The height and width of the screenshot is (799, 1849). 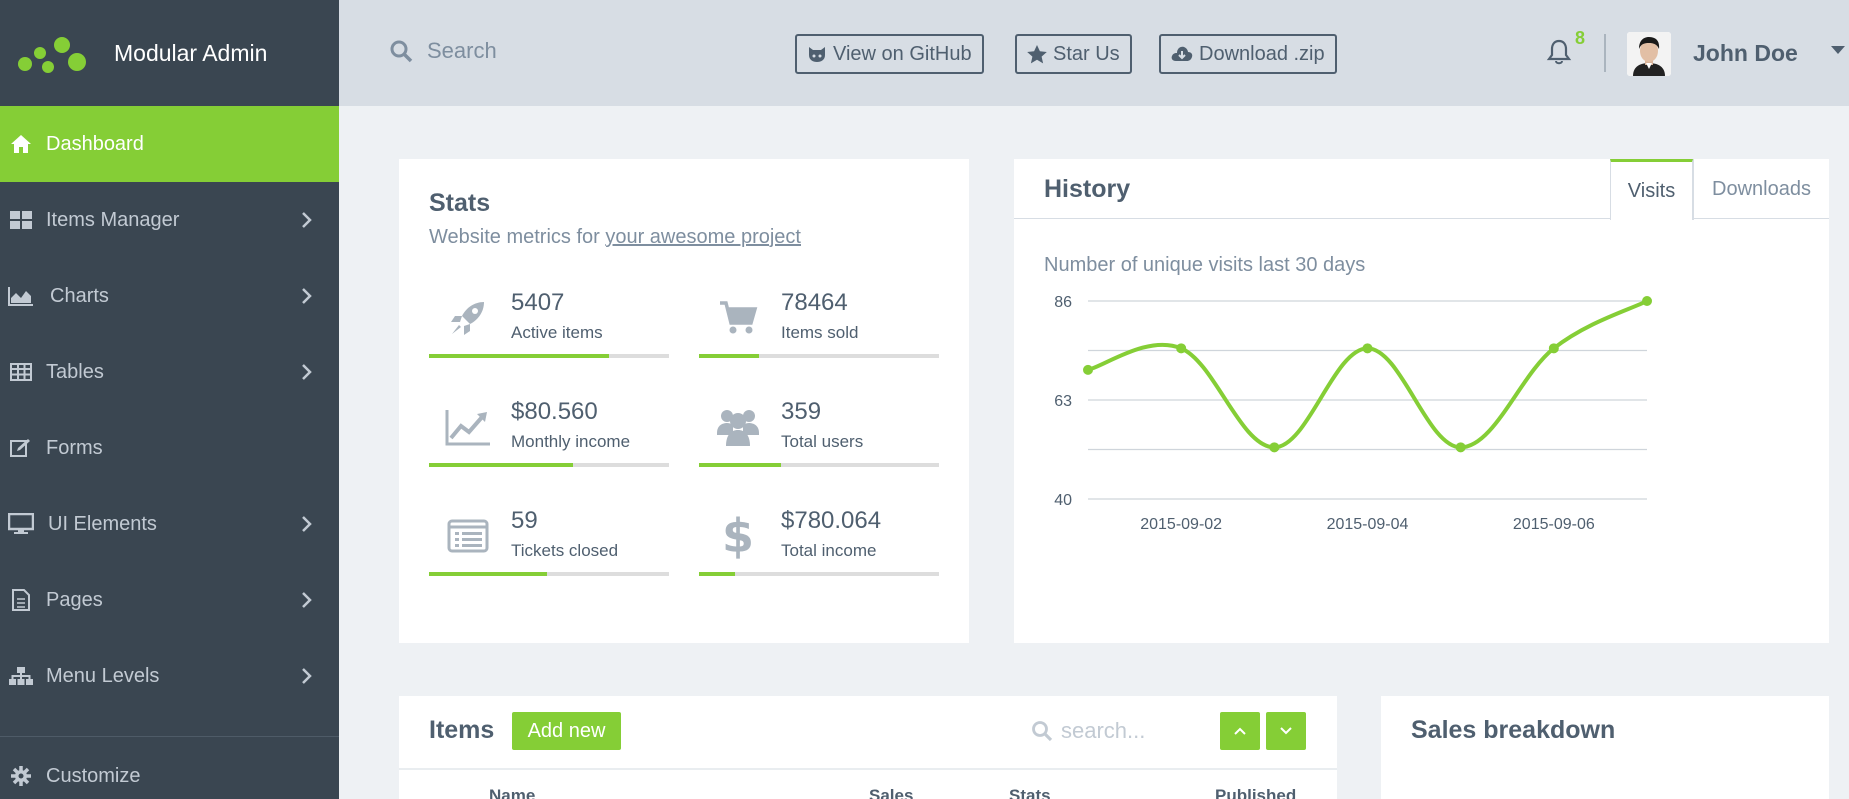 What do you see at coordinates (1063, 302) in the screenshot?
I see `y-tick-label: 86` at bounding box center [1063, 302].